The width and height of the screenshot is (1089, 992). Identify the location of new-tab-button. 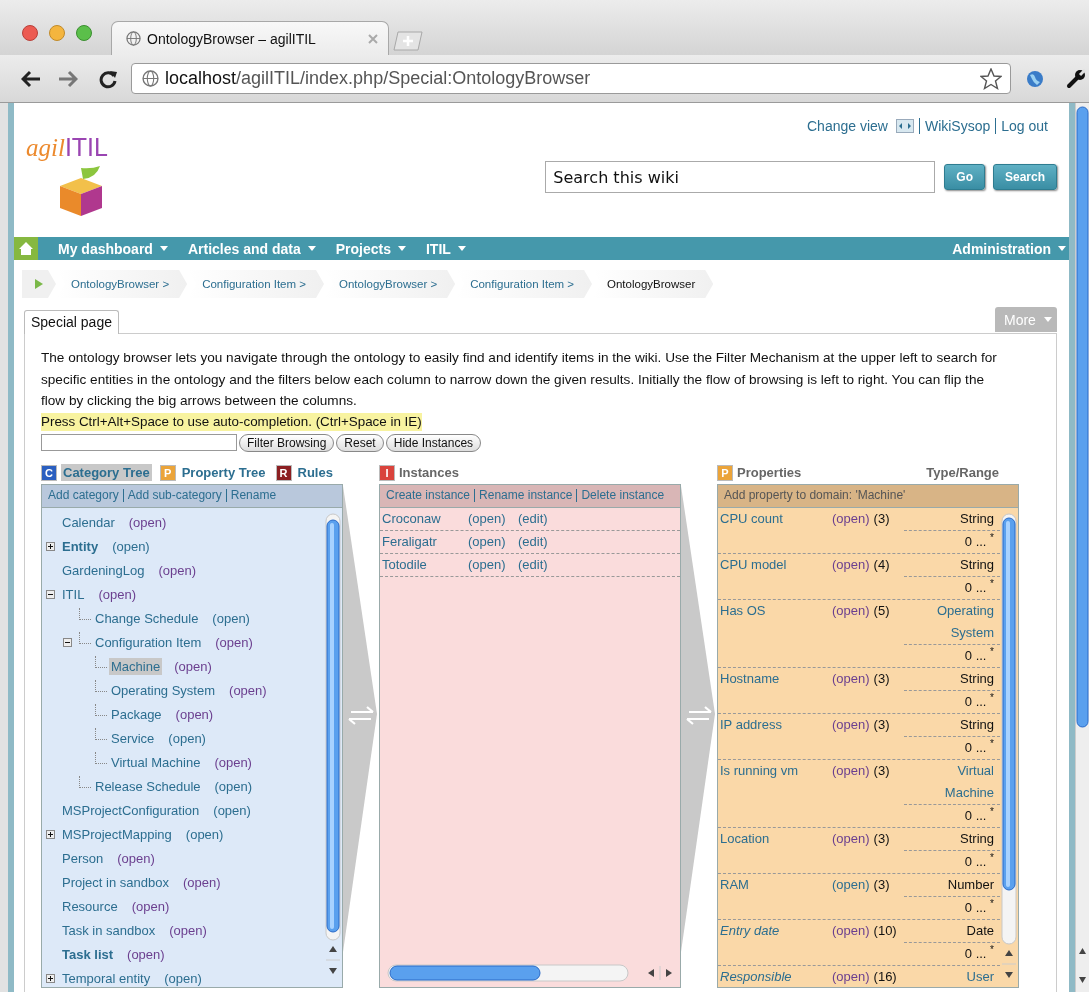
(408, 41).